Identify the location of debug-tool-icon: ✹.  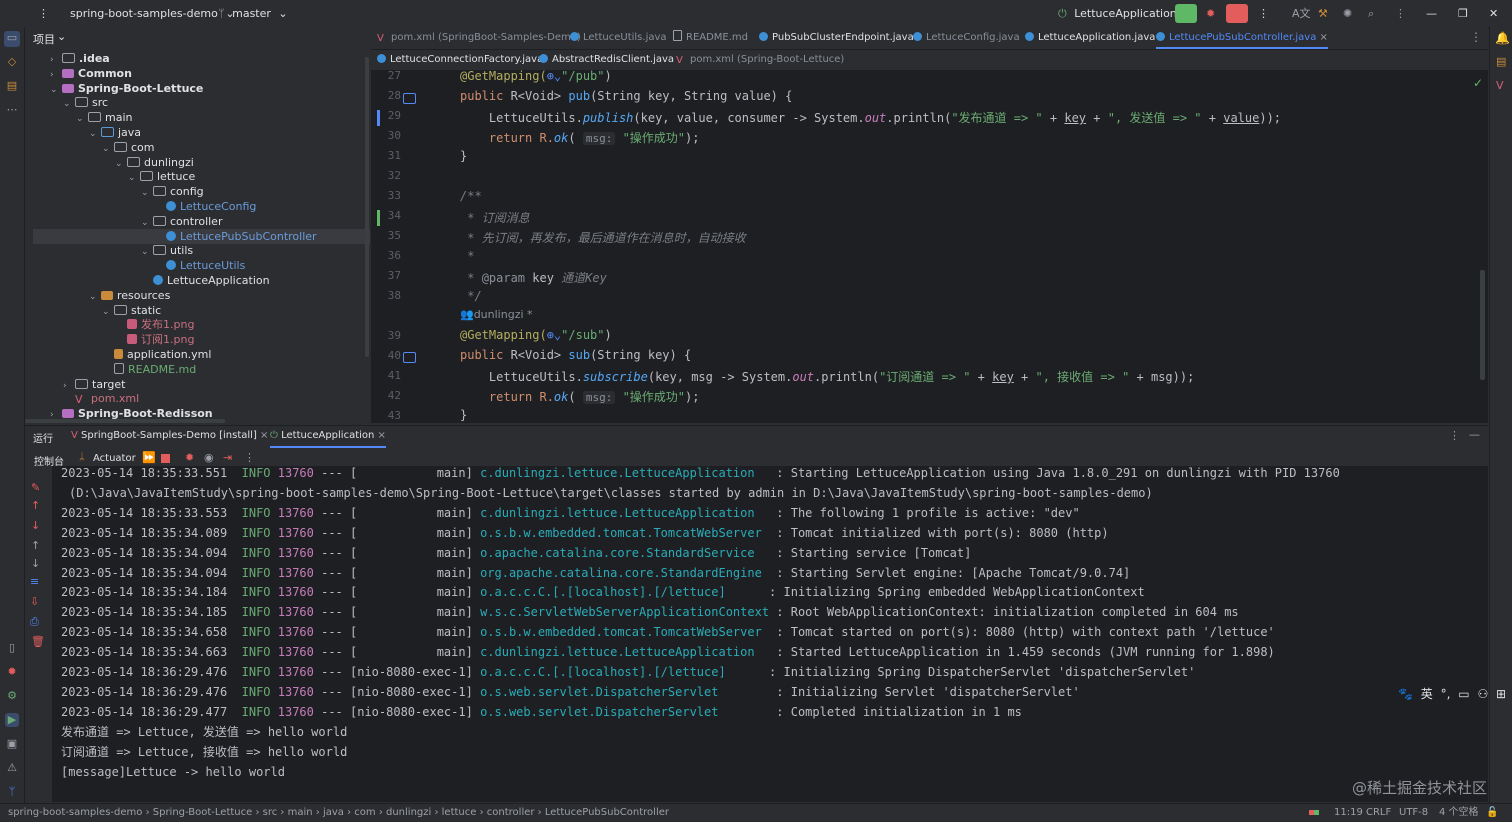
(12, 672).